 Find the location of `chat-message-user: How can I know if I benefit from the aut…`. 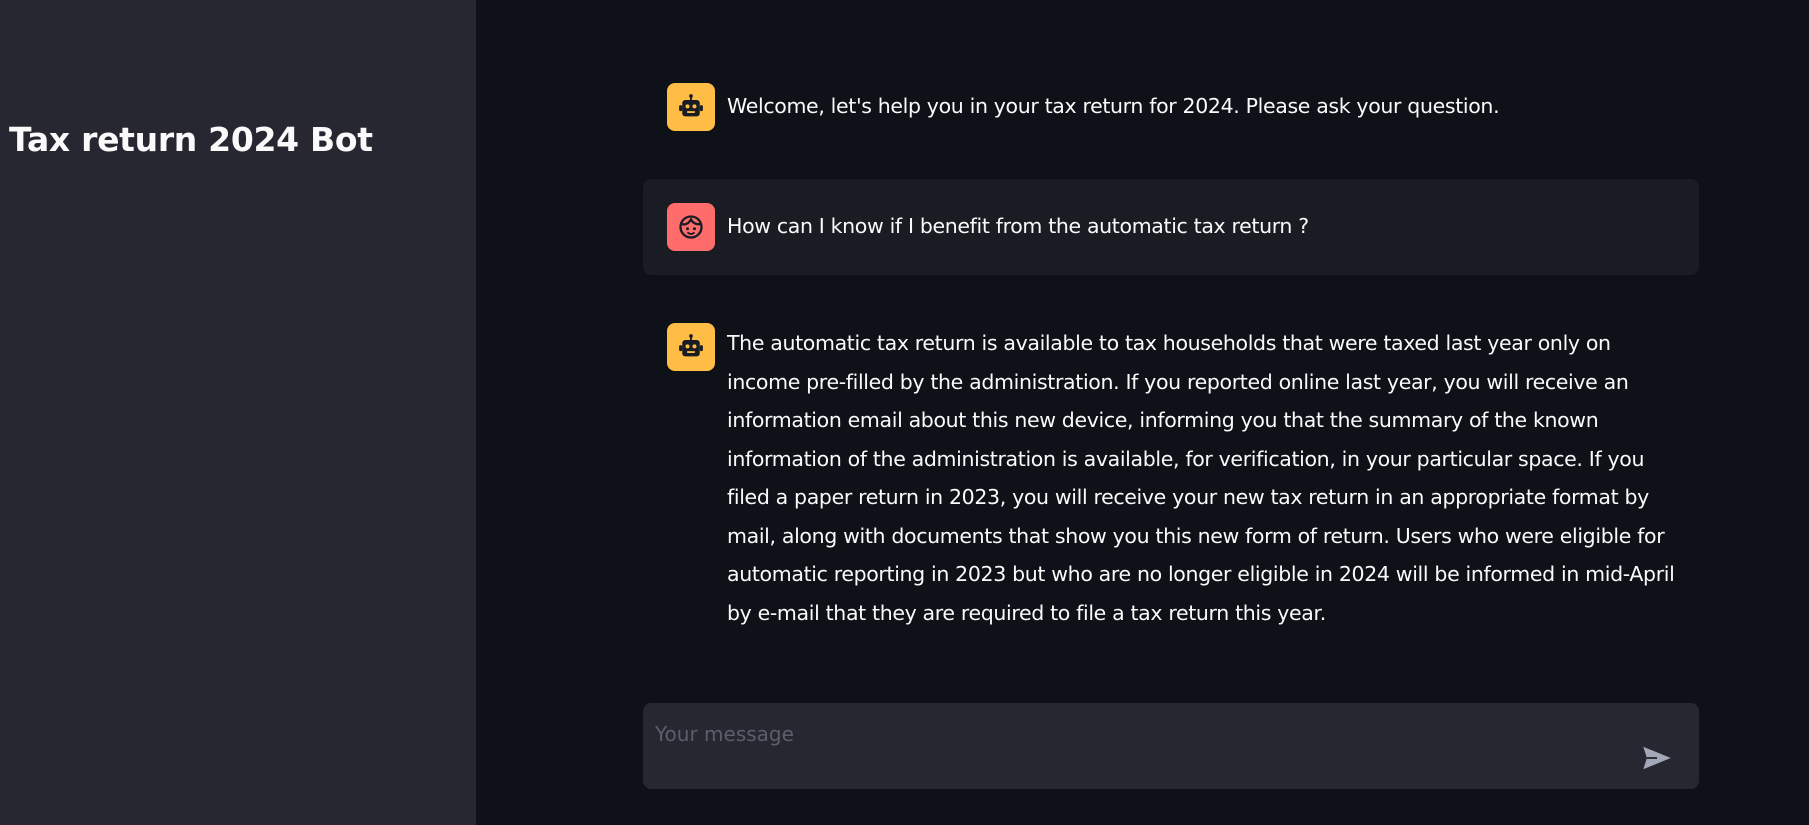

chat-message-user: How can I know if I benefit from the aut… is located at coordinates (1171, 227).